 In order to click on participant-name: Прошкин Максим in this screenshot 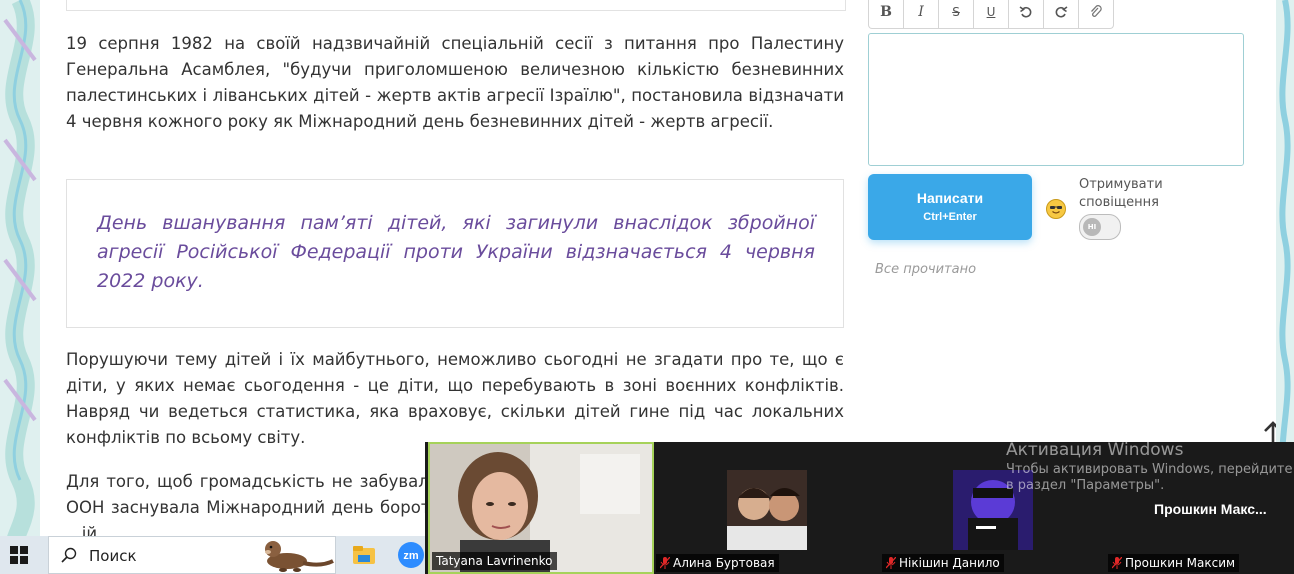, I will do `click(1174, 563)`.